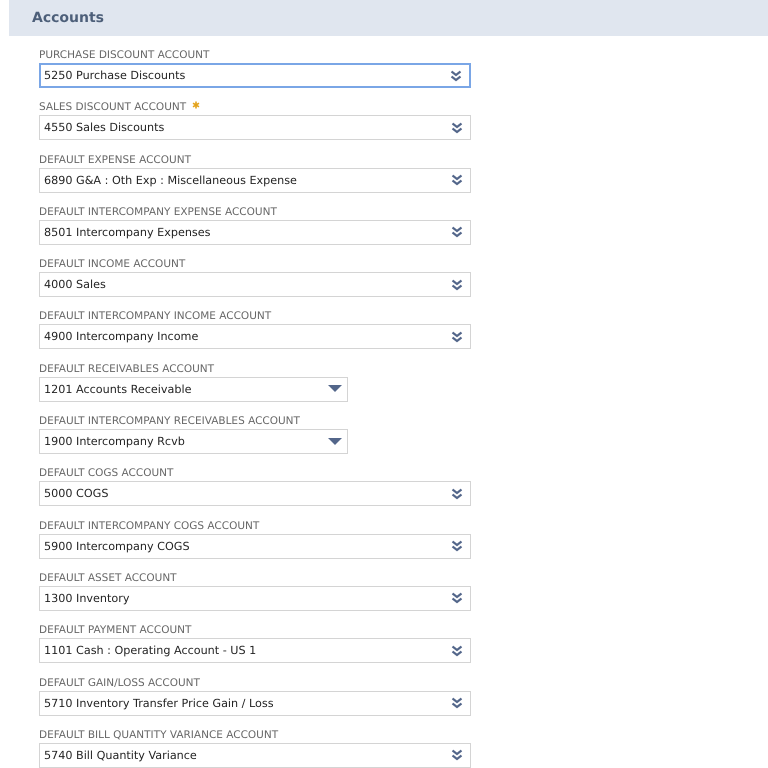  I want to click on field-label: DEFAULT EXPENSE ACCOUNT, so click(115, 159).